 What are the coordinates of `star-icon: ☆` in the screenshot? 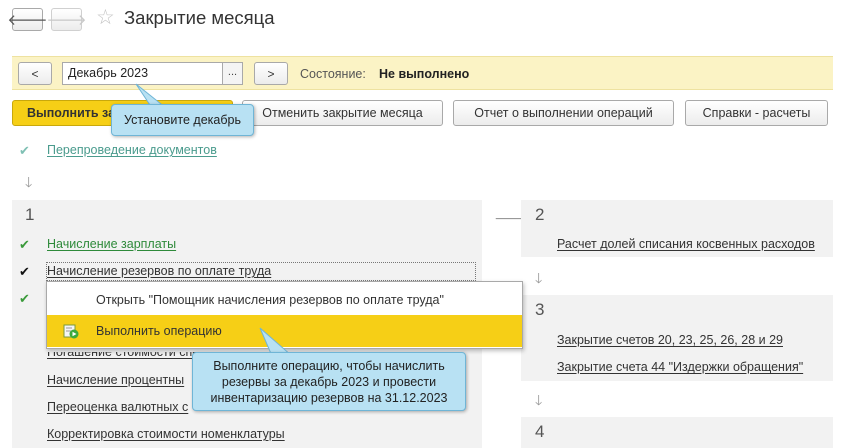 It's located at (105, 18).